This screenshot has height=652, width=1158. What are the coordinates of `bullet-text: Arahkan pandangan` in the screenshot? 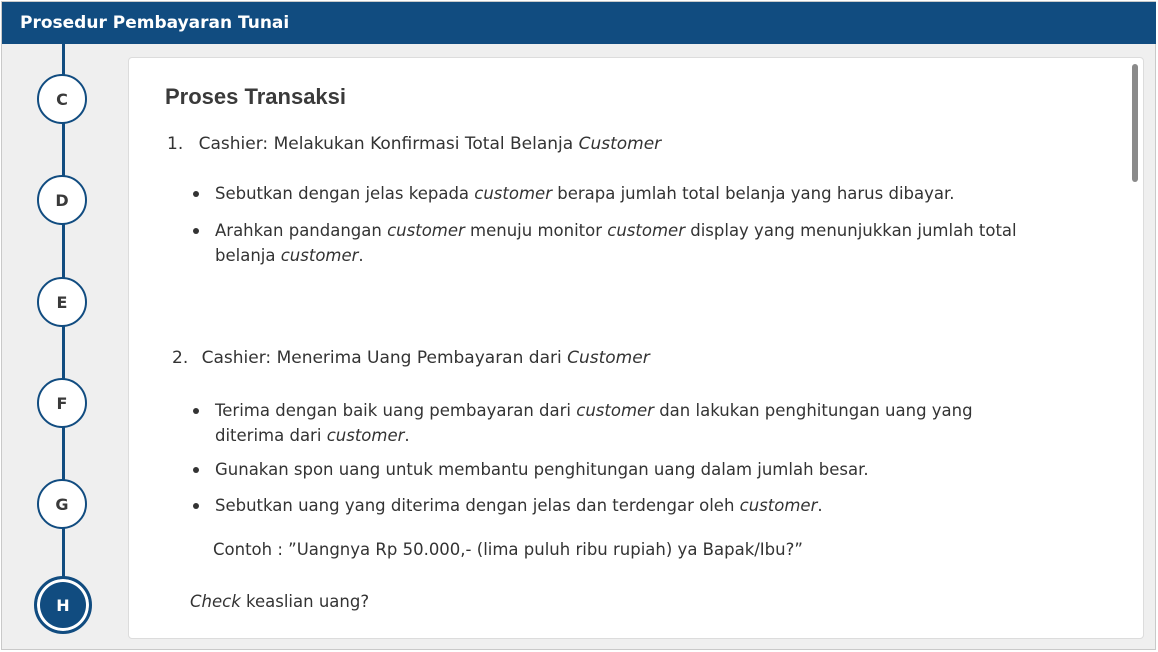 It's located at (301, 230).